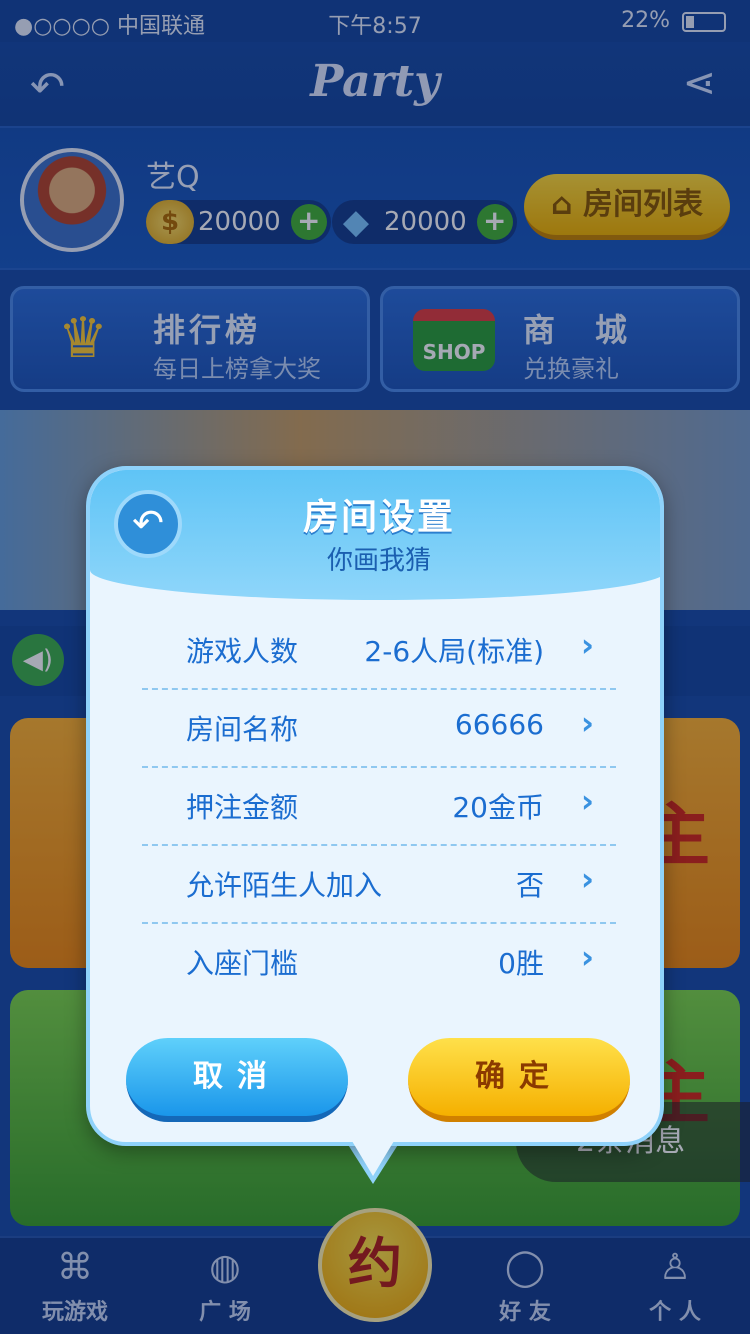 The image size is (750, 1334). I want to click on setting-value: 2-6人局(标准), so click(454, 651).